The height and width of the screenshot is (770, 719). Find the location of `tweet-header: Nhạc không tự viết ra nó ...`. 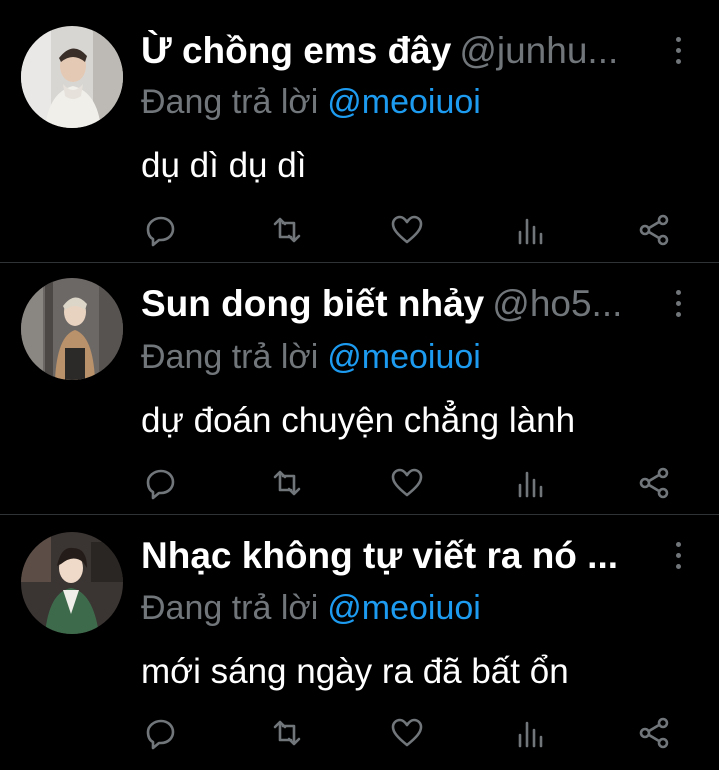

tweet-header: Nhạc không tự viết ra nó ... is located at coordinates (396, 556).